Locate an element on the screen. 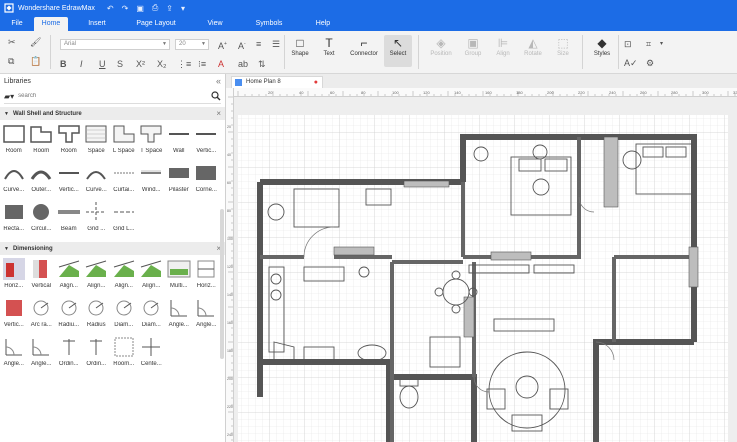  align-button: ⊫ Align is located at coordinates (503, 46).